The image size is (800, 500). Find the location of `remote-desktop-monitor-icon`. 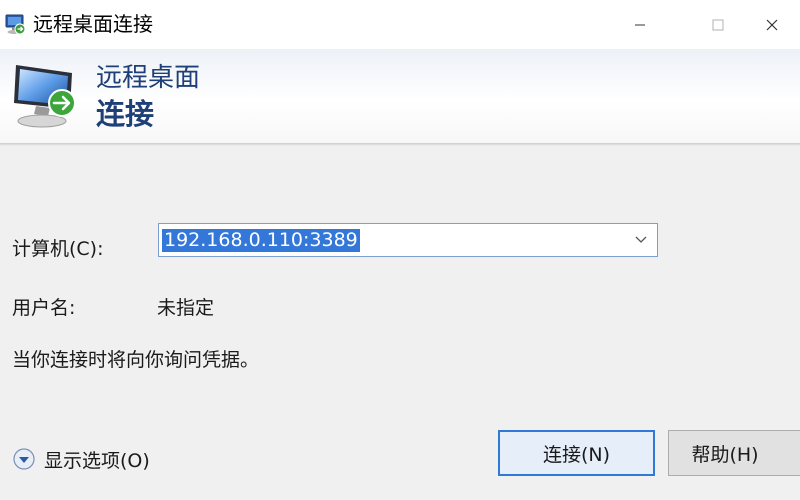

remote-desktop-monitor-icon is located at coordinates (45, 96).